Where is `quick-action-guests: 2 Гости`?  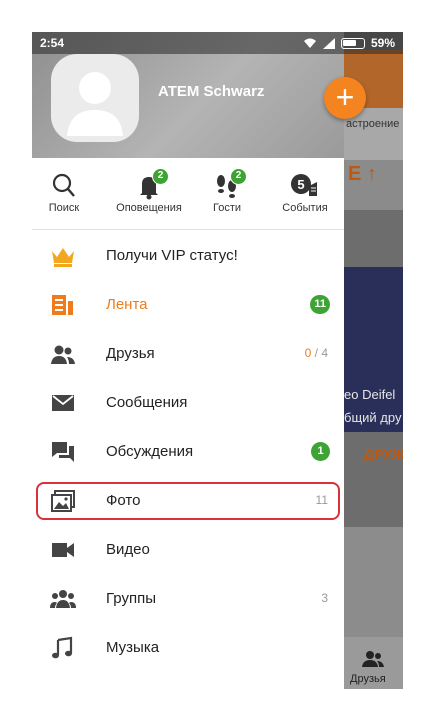 quick-action-guests: 2 Гости is located at coordinates (227, 191).